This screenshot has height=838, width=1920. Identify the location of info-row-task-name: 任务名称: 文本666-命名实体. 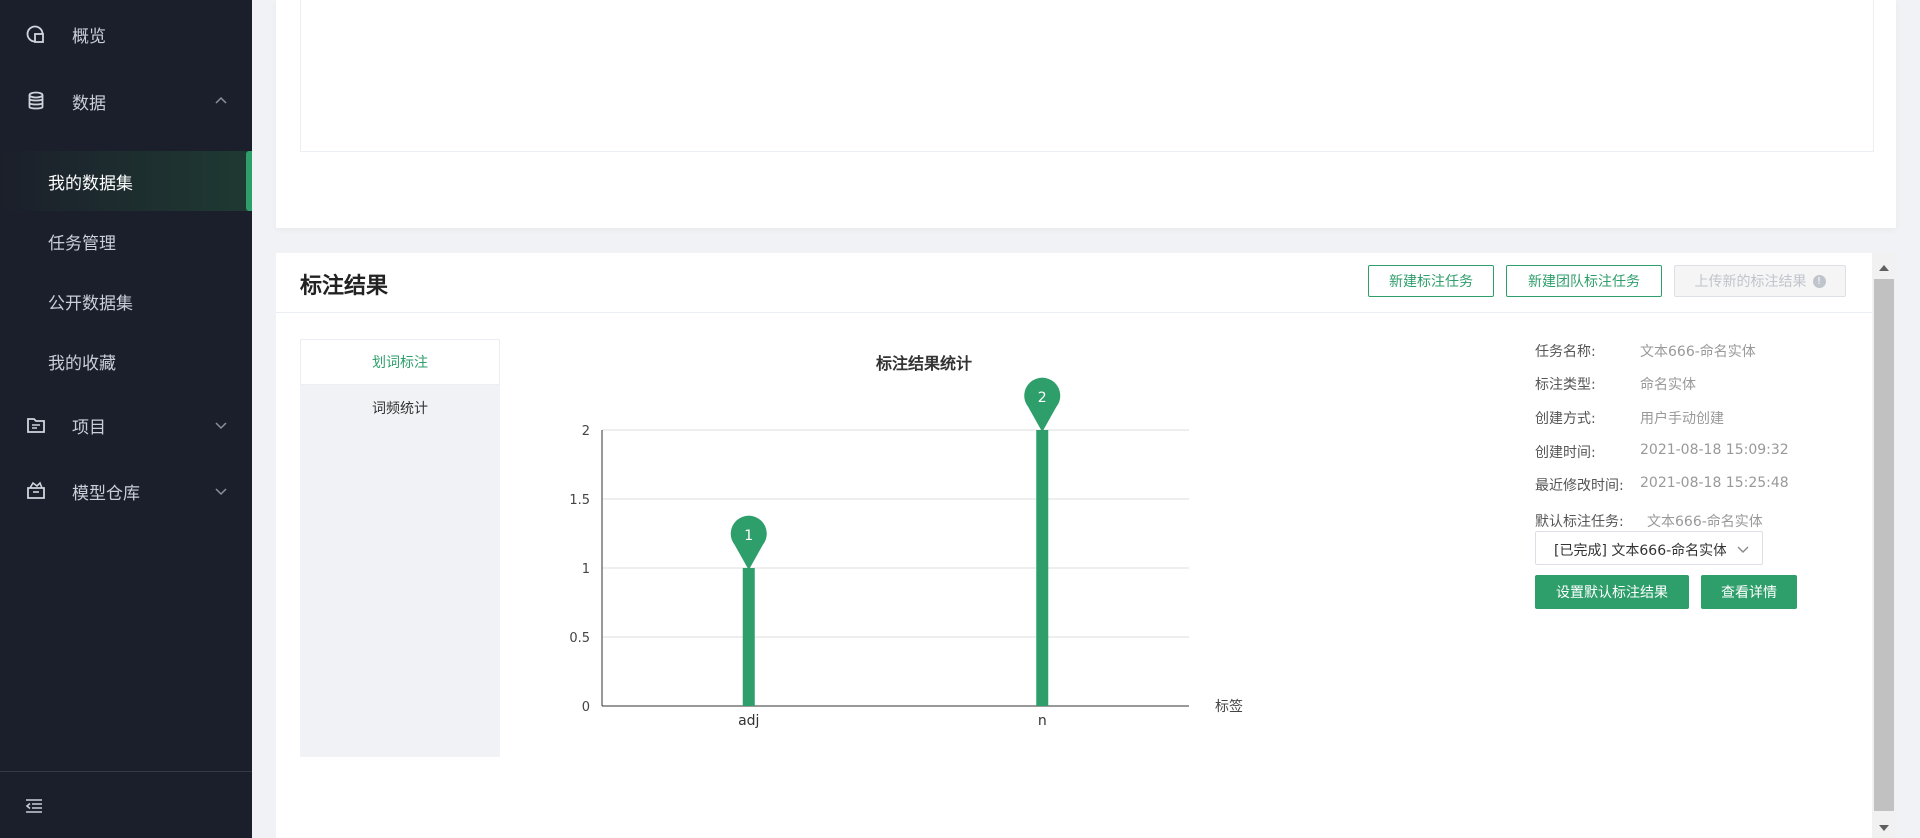
(1645, 351).